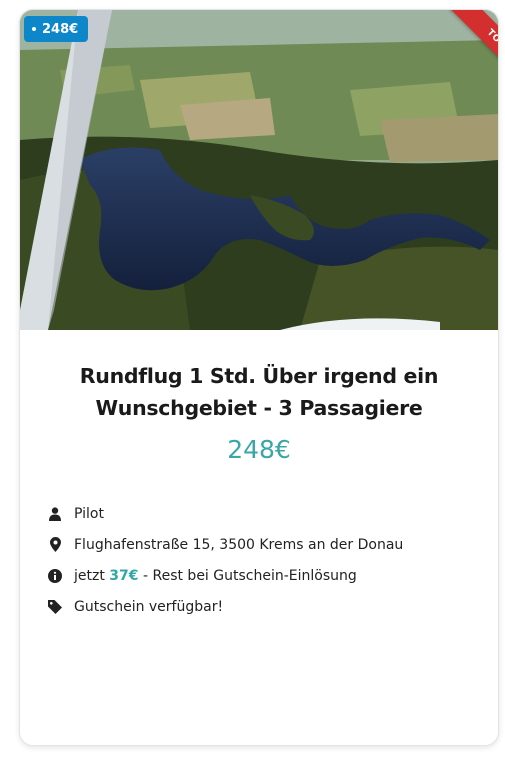 The image size is (505, 757). I want to click on top-ribbon-label: TOP, so click(471, 50).